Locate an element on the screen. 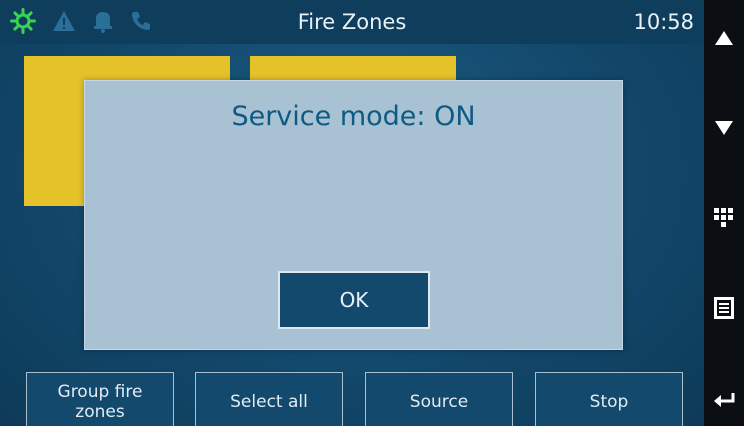 The height and width of the screenshot is (426, 744). keypad-icon is located at coordinates (723, 217).